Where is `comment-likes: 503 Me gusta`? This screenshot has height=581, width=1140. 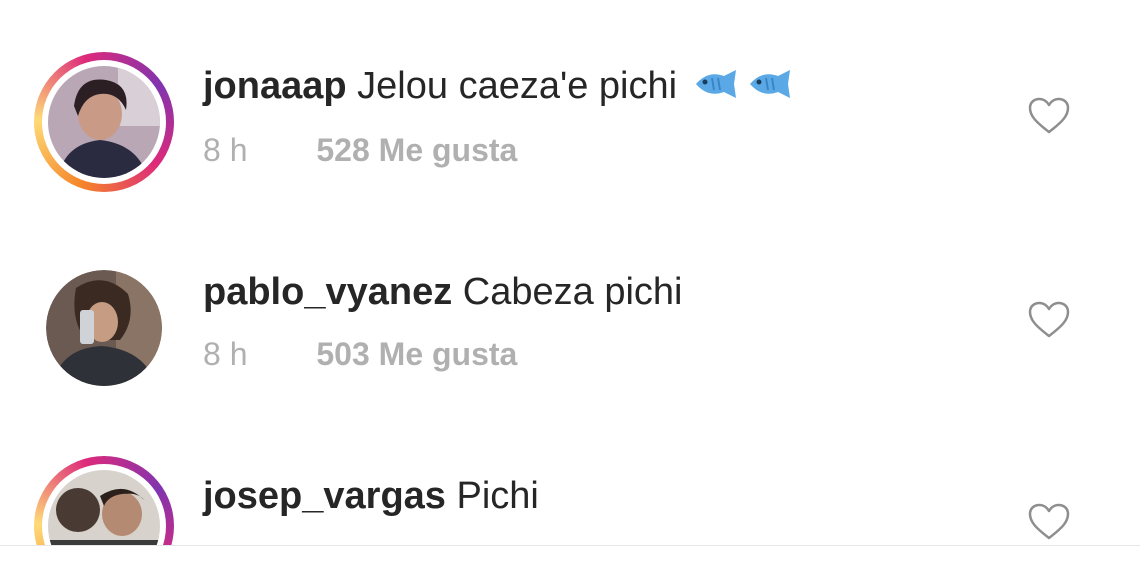
comment-likes: 503 Me gusta is located at coordinates (416, 354).